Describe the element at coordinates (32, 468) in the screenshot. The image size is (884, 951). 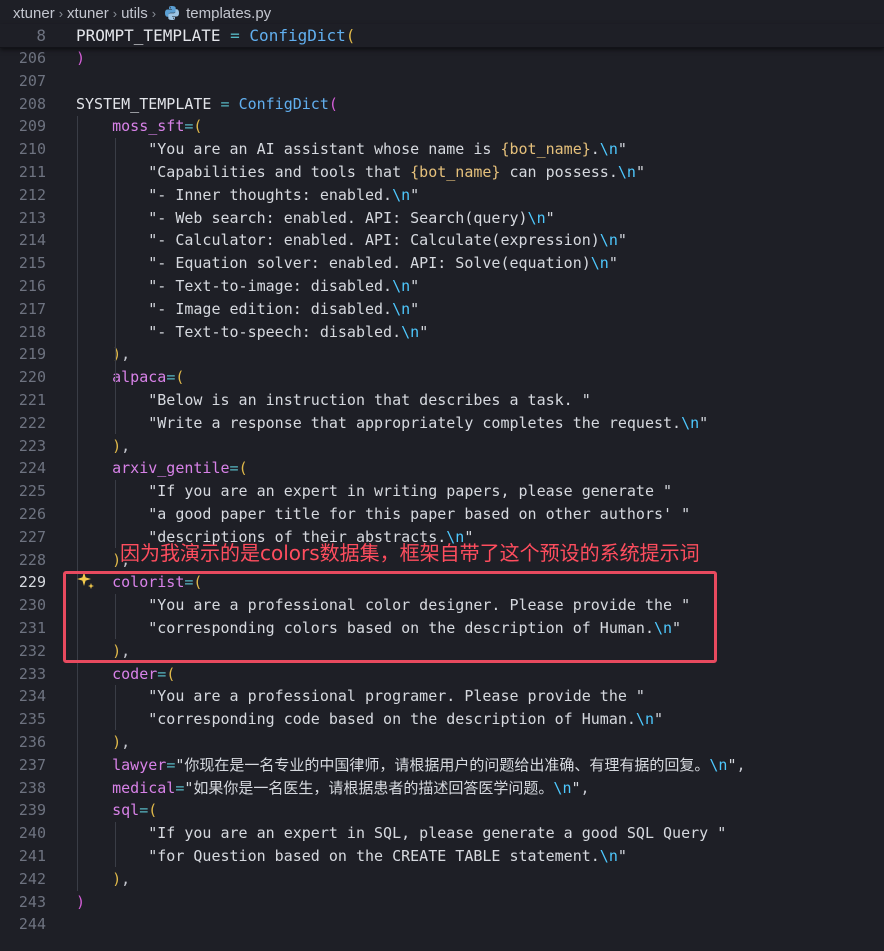
I see `line-number: 224` at that location.